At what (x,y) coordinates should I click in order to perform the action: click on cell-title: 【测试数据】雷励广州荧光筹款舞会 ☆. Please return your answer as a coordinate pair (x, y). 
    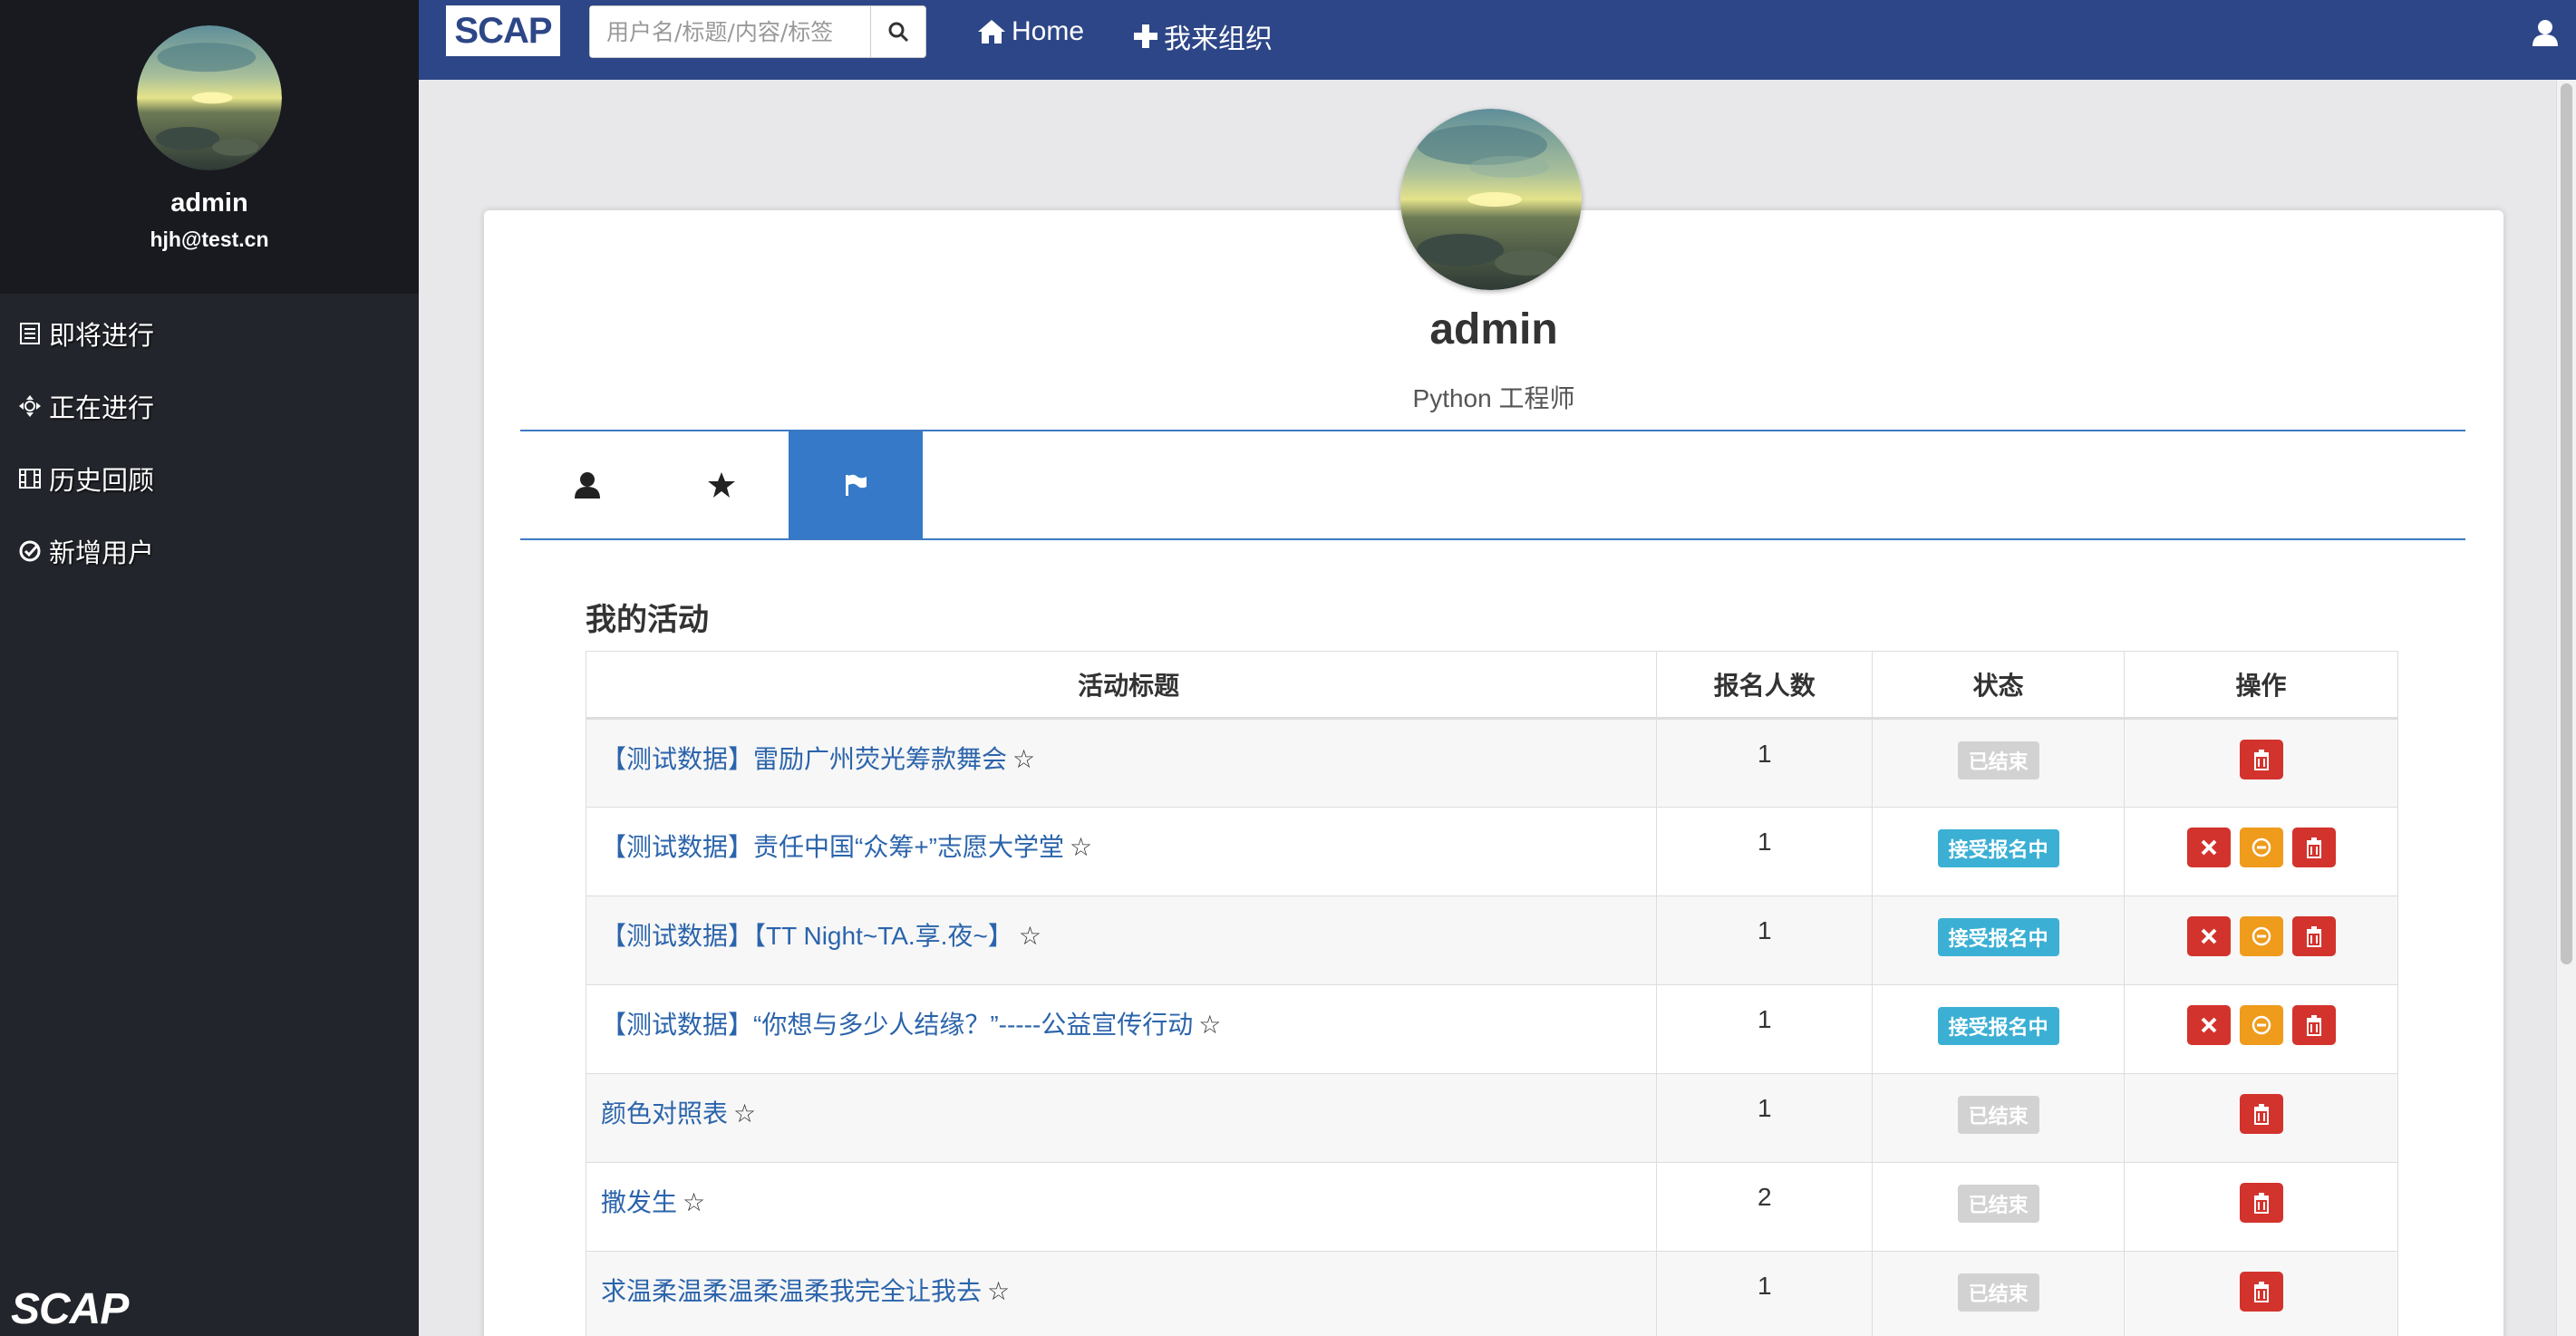
    Looking at the image, I should click on (1121, 763).